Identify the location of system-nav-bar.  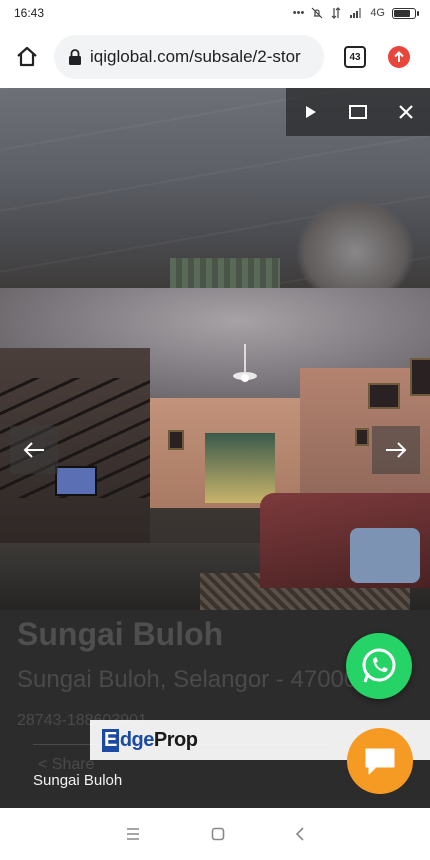
(215, 834).